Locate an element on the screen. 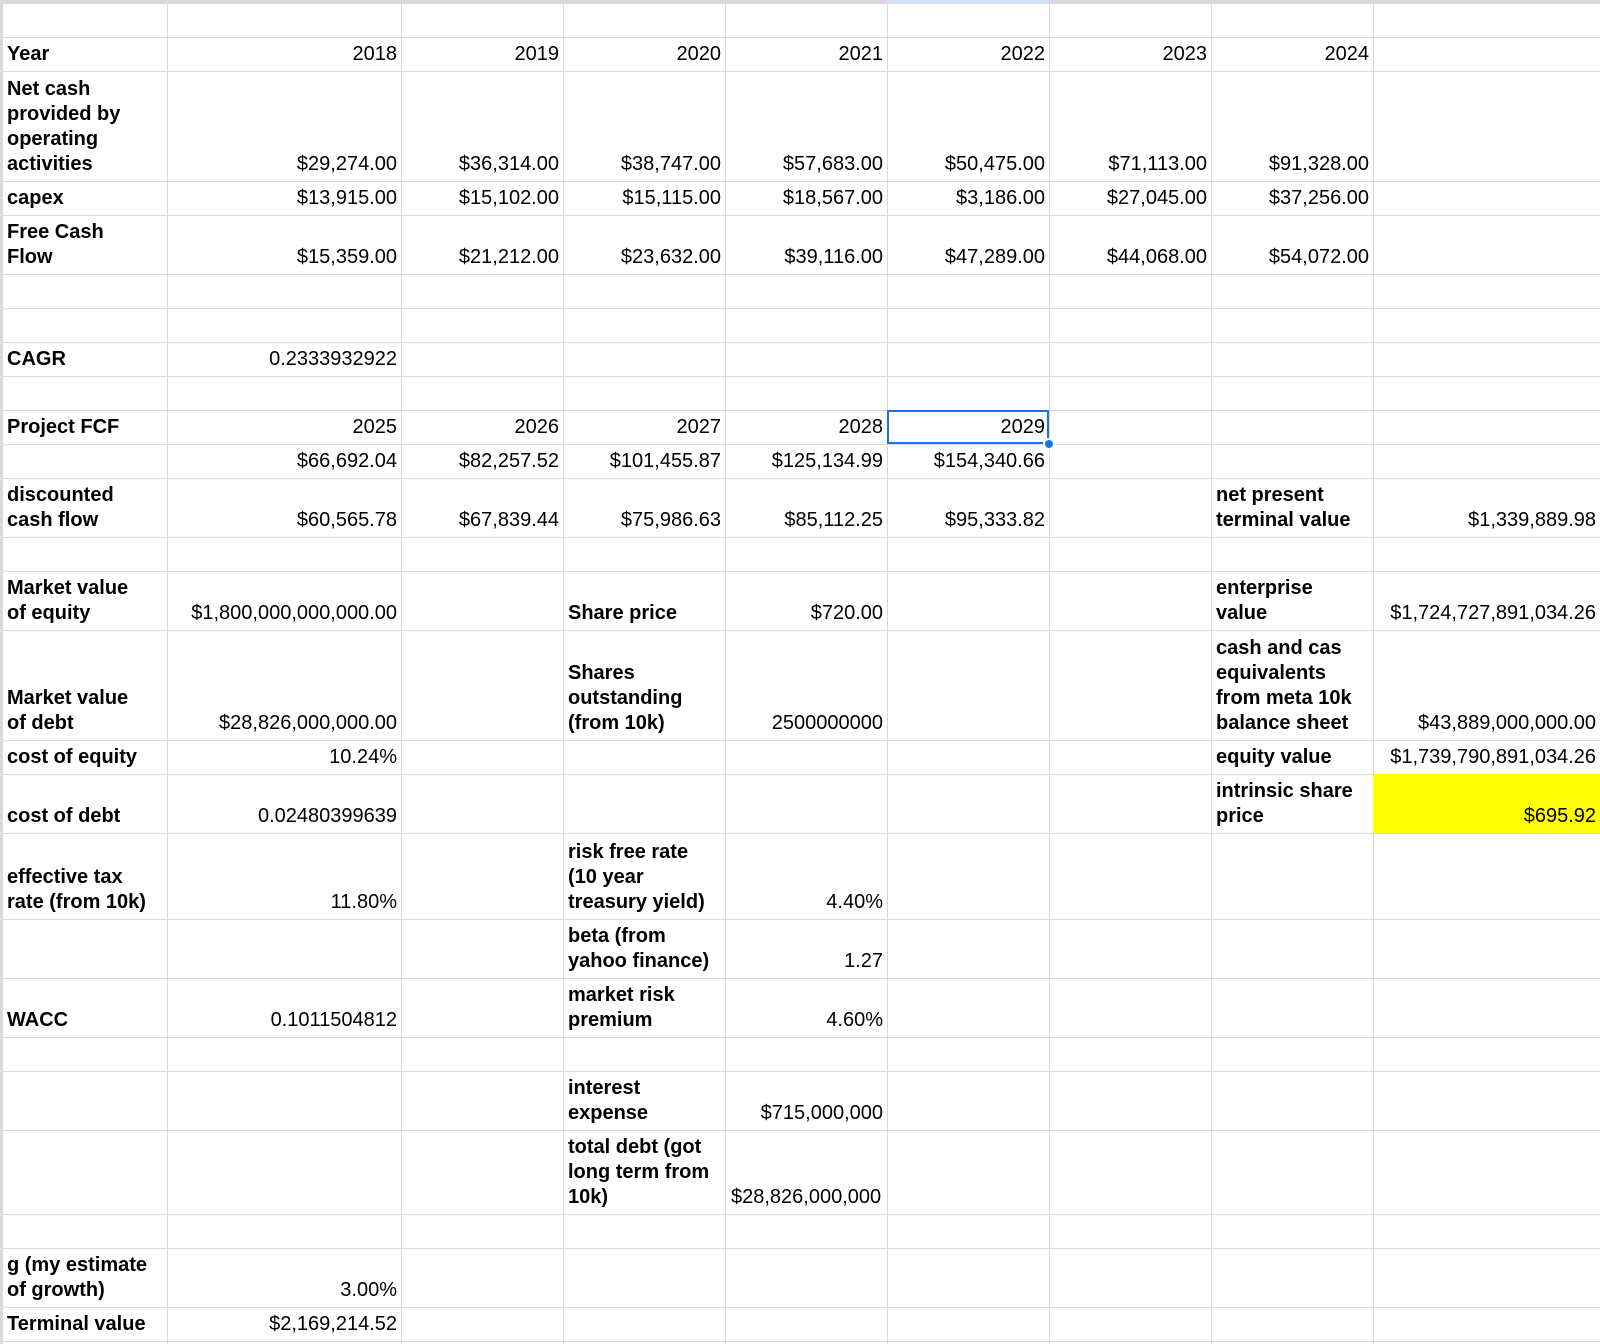 Image resolution: width=1600 pixels, height=1344 pixels. free-cash-flow-cell: $44,068.00 is located at coordinates (1130, 244).